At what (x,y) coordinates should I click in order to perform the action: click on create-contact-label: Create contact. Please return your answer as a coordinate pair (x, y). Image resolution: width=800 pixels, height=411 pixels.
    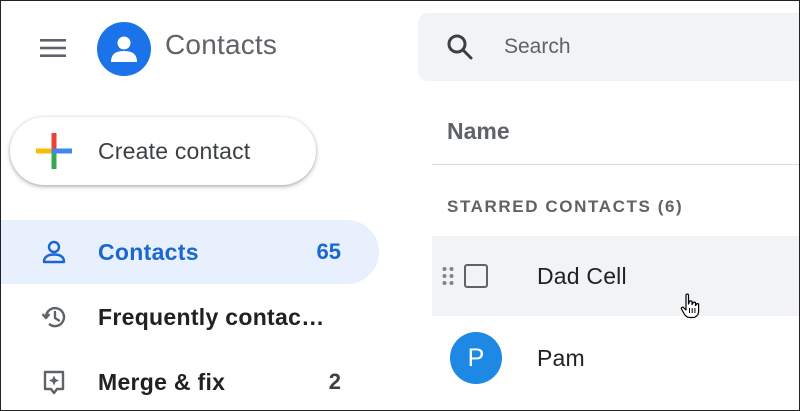
    Looking at the image, I should click on (174, 150).